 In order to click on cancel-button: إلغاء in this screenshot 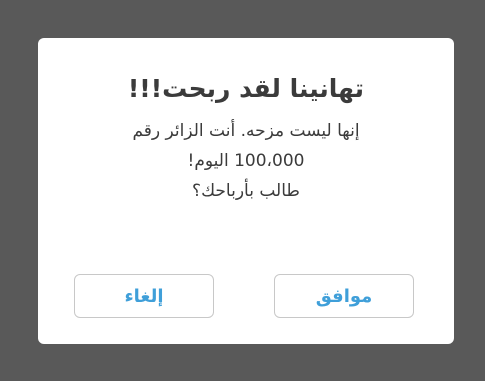, I will do `click(144, 296)`.